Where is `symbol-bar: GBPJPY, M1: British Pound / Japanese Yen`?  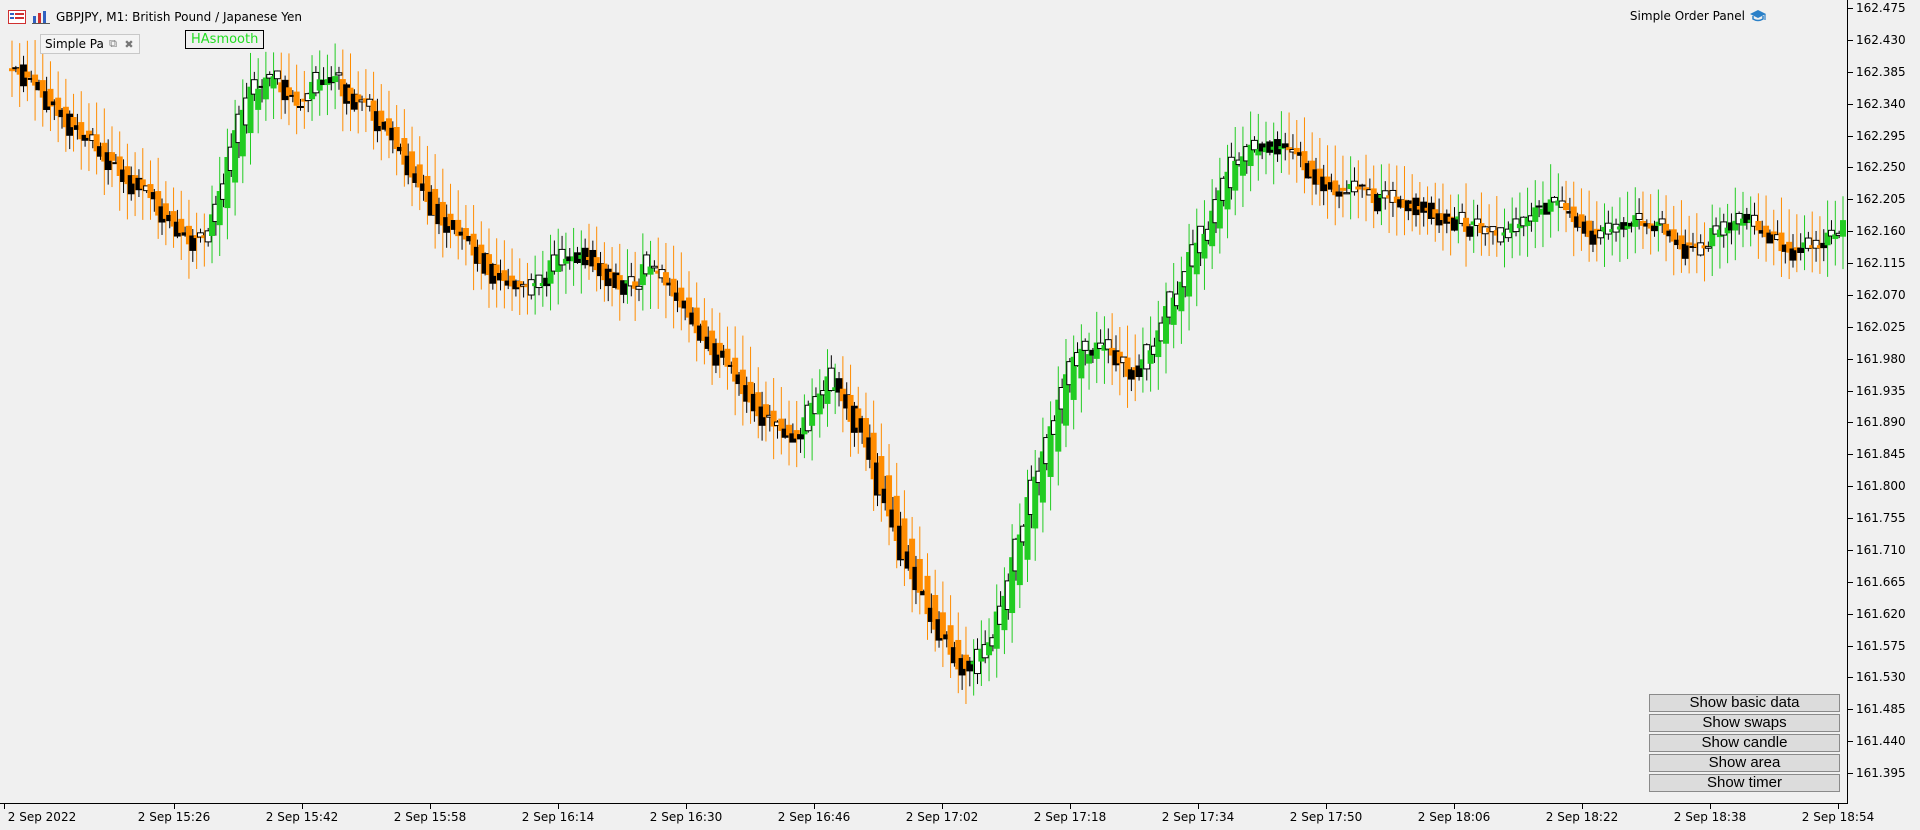
symbol-bar: GBPJPY, M1: British Pound / Japanese Yen is located at coordinates (155, 17).